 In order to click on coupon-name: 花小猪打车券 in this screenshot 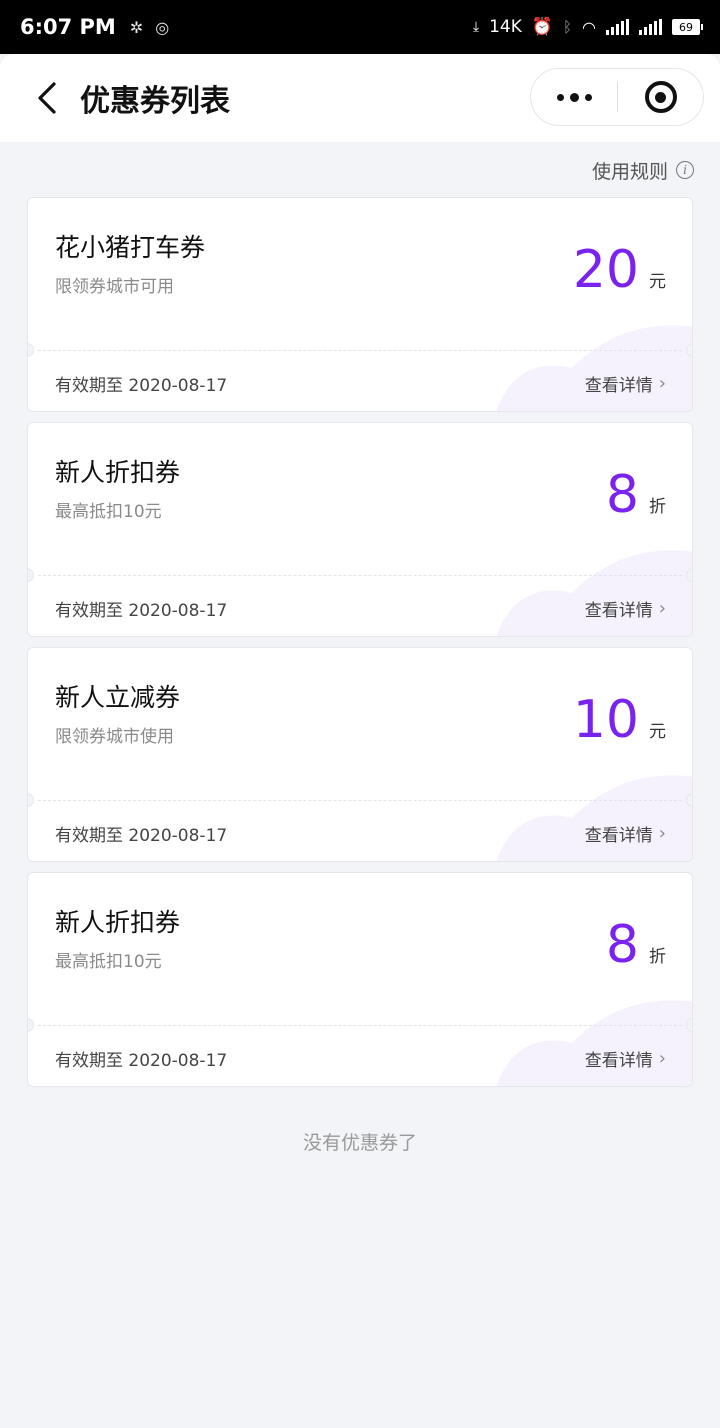, I will do `click(130, 247)`.